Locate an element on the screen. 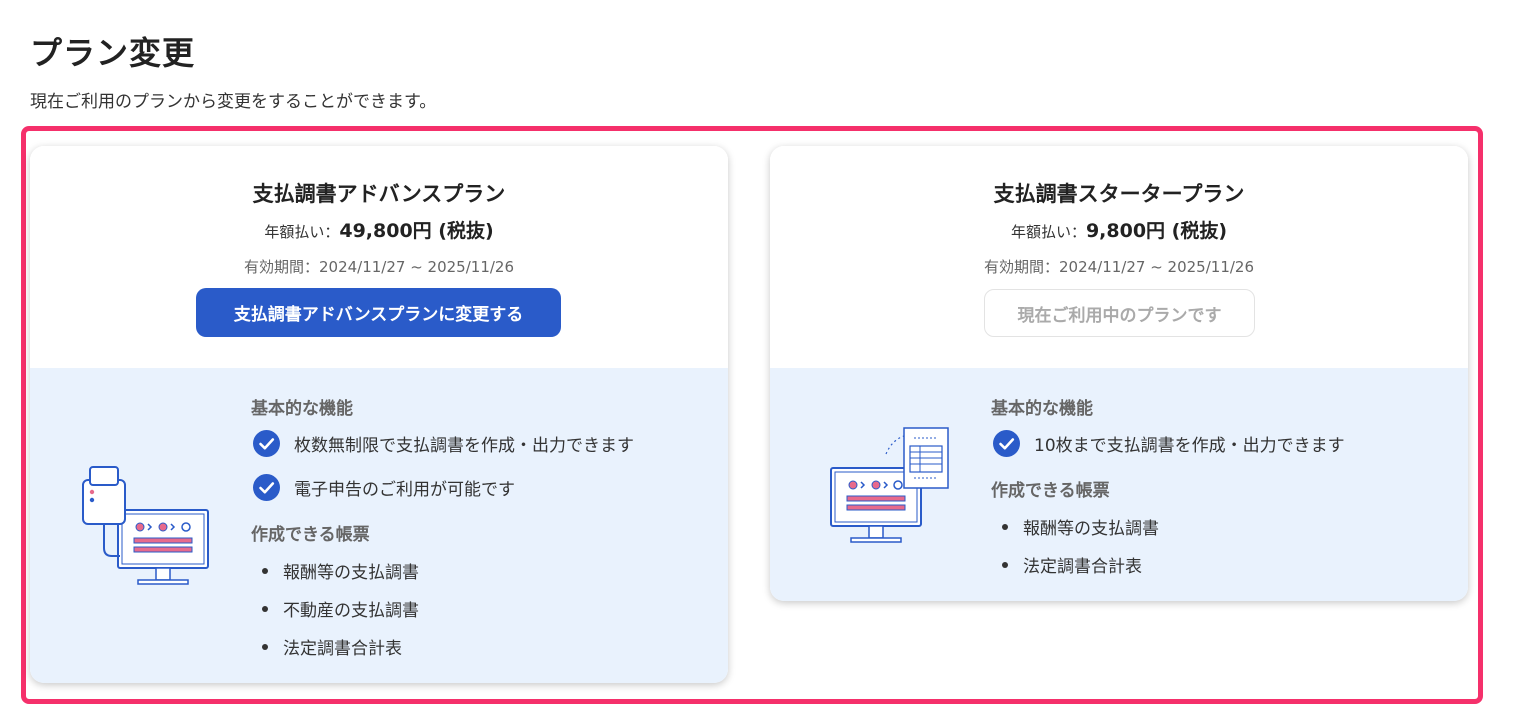 This screenshot has width=1523, height=719. plan-name: 支払調書スタータープラン is located at coordinates (1119, 194).